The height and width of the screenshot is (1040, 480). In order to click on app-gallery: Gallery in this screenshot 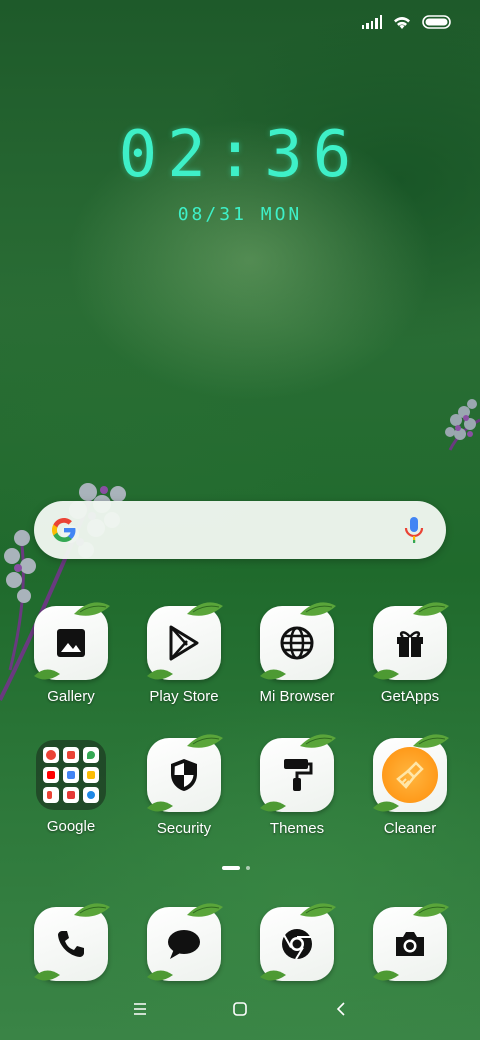, I will do `click(71, 653)`.